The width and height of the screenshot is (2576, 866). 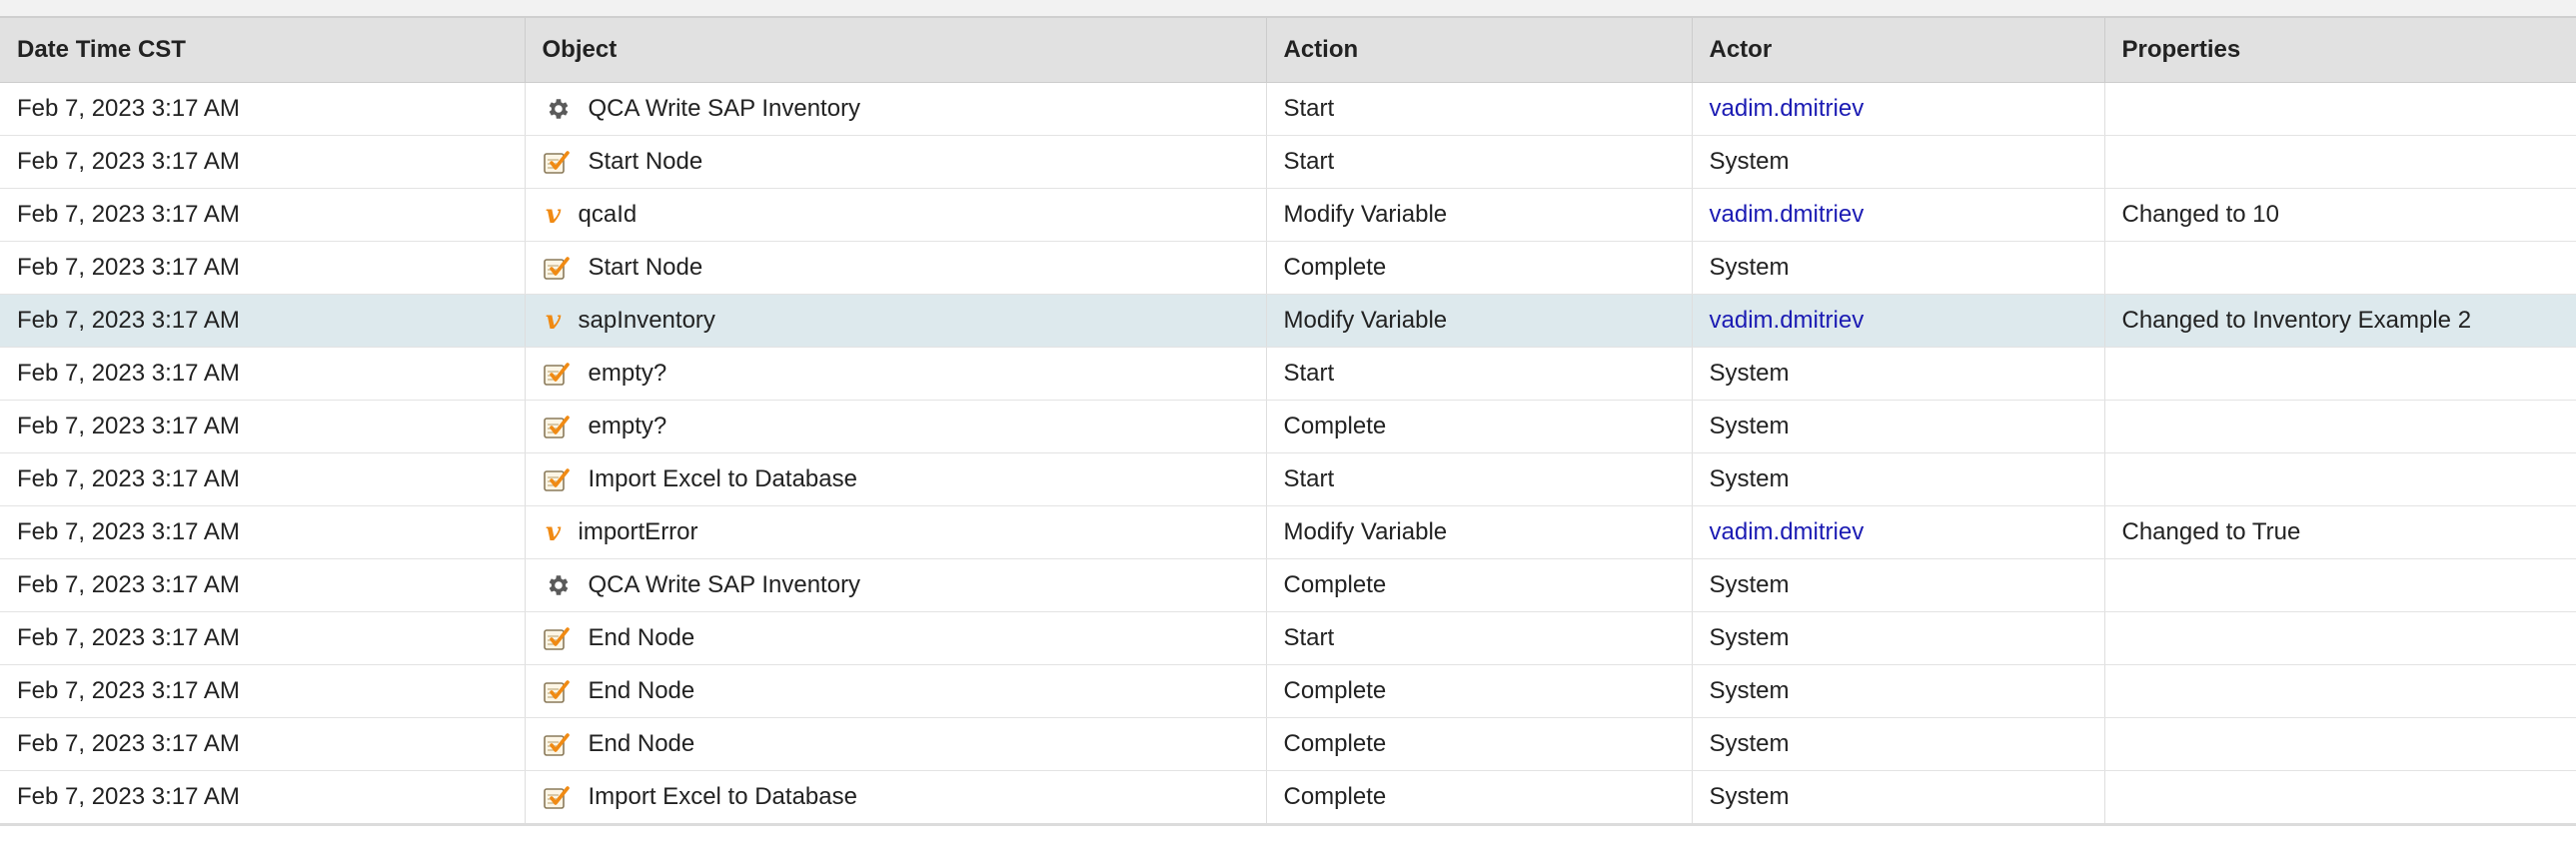 What do you see at coordinates (1288, 638) in the screenshot?
I see `table-row: Feb 7, 2023 3:17 AM End Node Start System` at bounding box center [1288, 638].